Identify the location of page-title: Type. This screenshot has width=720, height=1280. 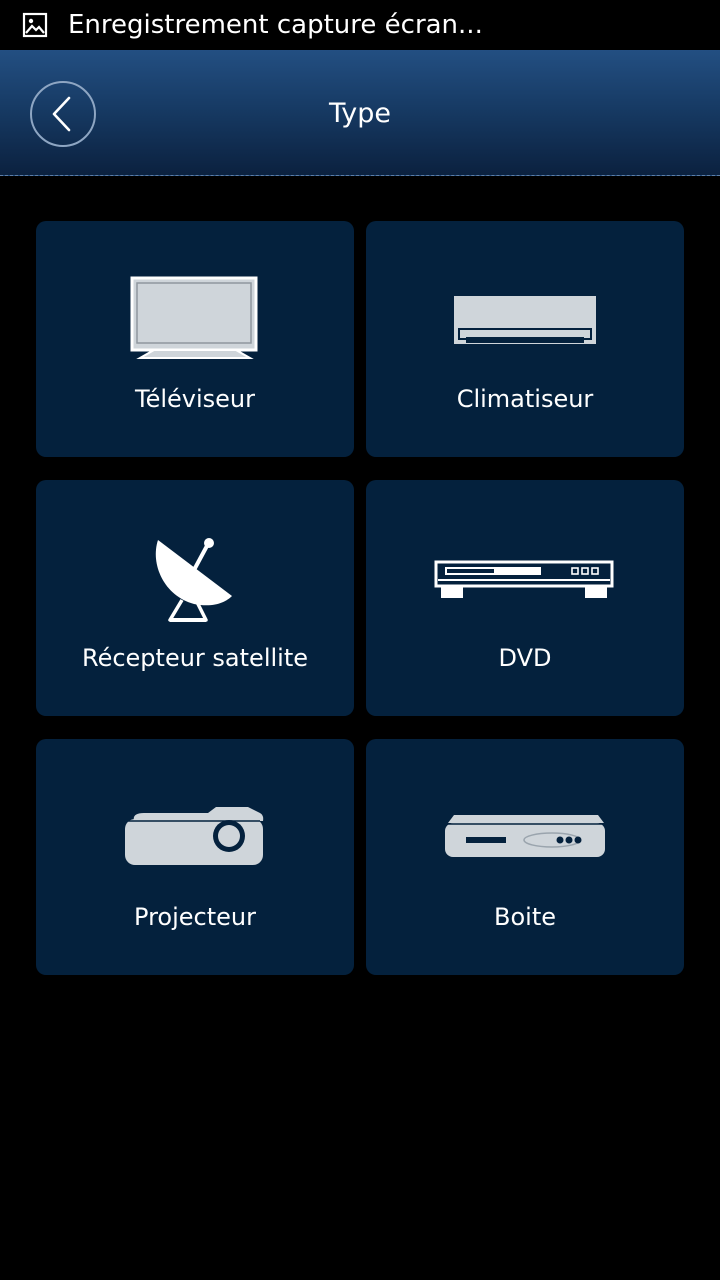
(359, 113).